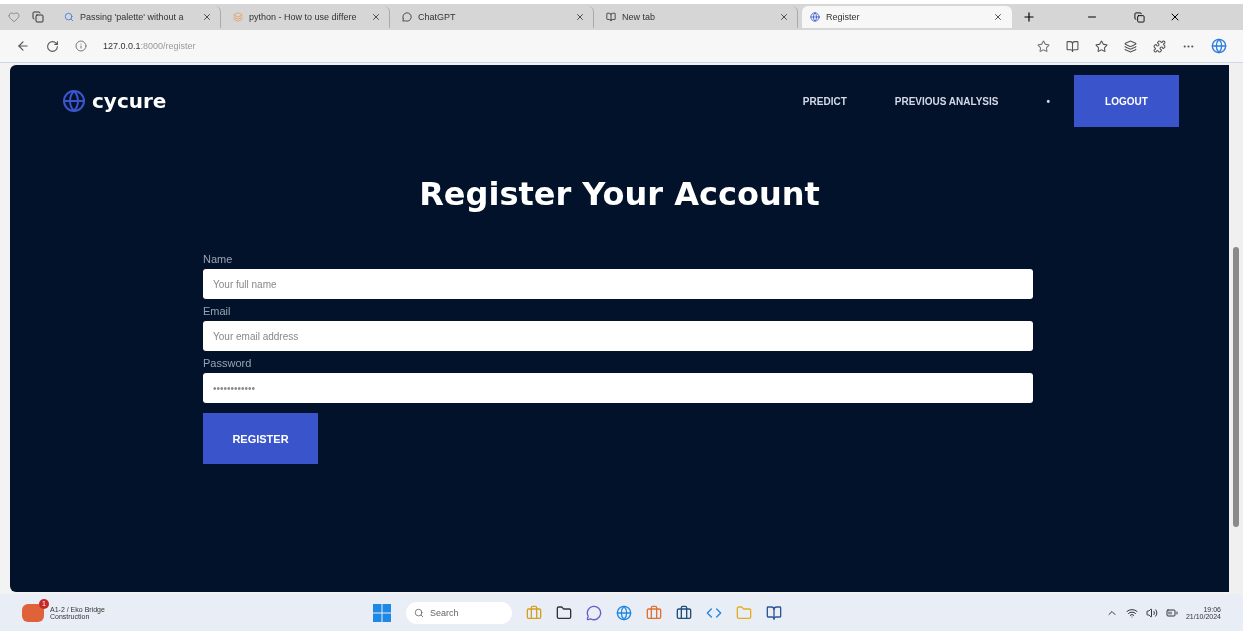  Describe the element at coordinates (1131, 612) in the screenshot. I see `wifi-icon` at that location.